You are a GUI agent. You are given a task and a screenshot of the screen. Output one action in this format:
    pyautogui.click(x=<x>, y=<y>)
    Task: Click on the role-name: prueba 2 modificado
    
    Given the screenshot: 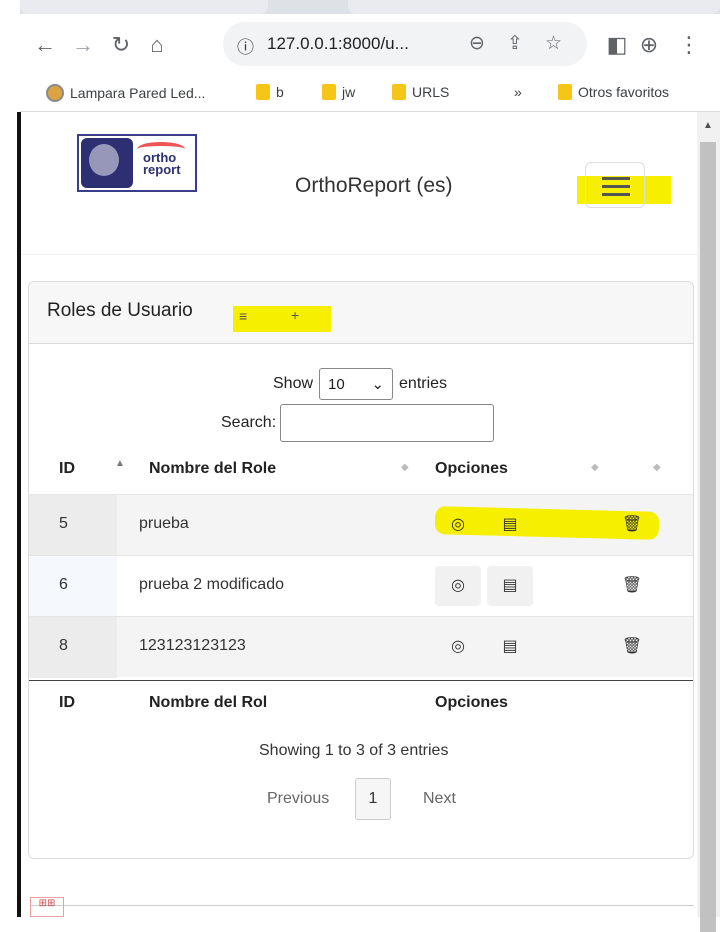 What is the action you would take?
    pyautogui.click(x=211, y=584)
    